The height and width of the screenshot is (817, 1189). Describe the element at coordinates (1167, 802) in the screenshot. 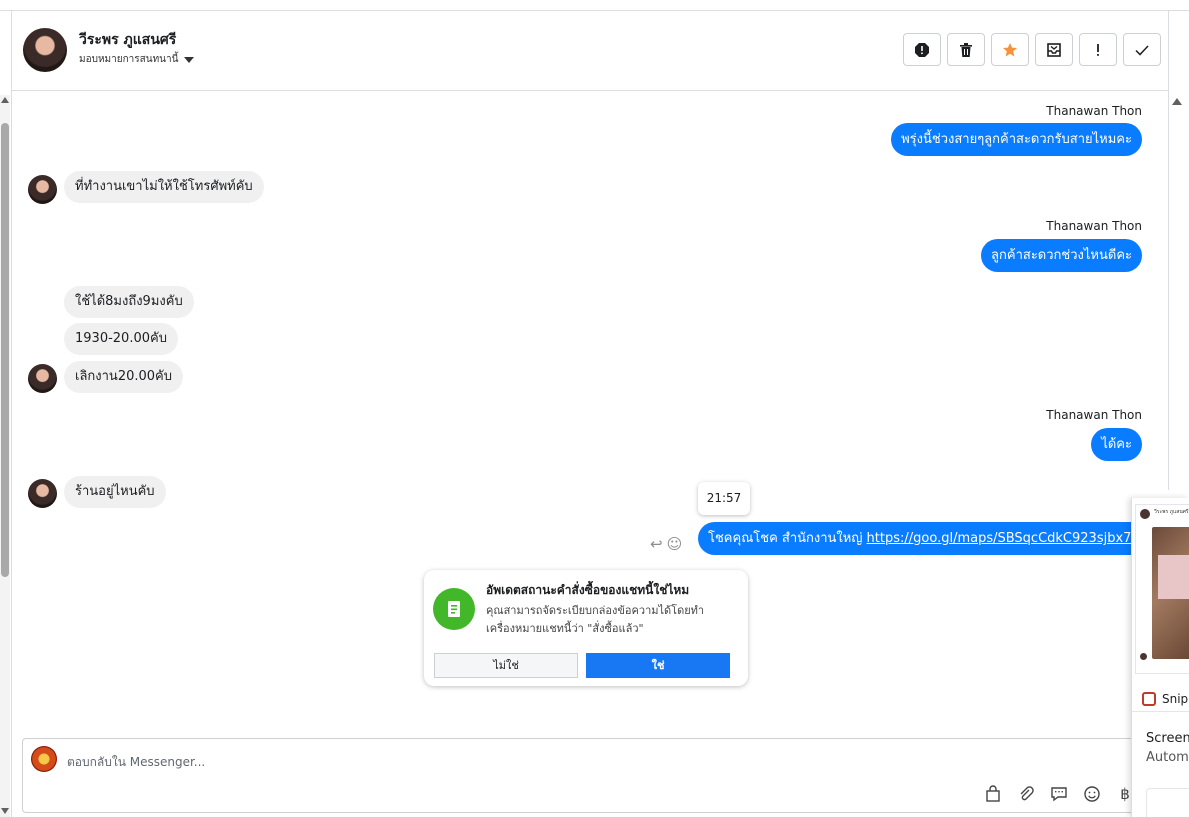

I see `overlay-box` at that location.